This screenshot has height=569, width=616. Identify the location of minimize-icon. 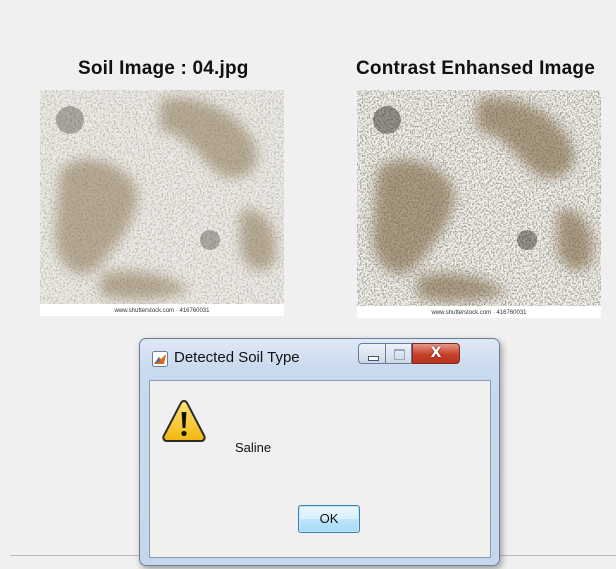
(373, 358).